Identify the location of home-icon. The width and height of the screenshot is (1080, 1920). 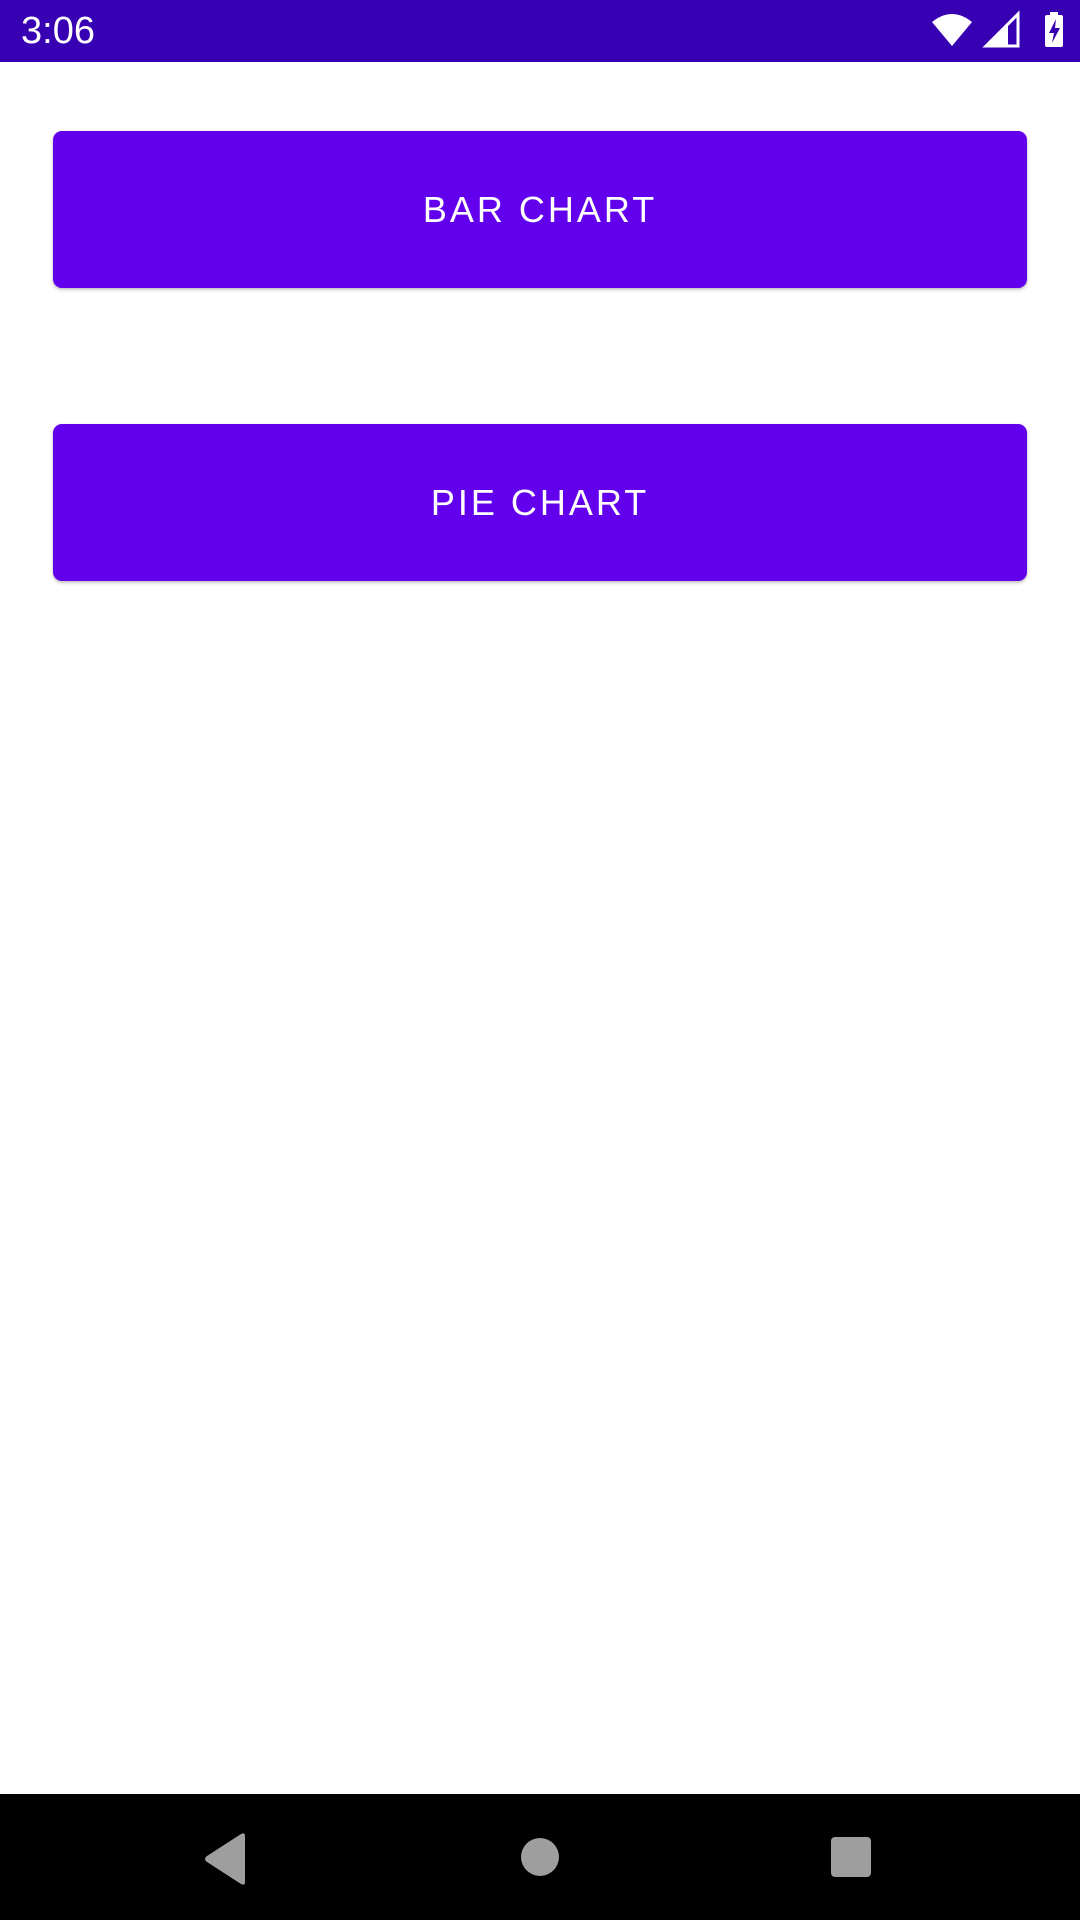
(540, 1857).